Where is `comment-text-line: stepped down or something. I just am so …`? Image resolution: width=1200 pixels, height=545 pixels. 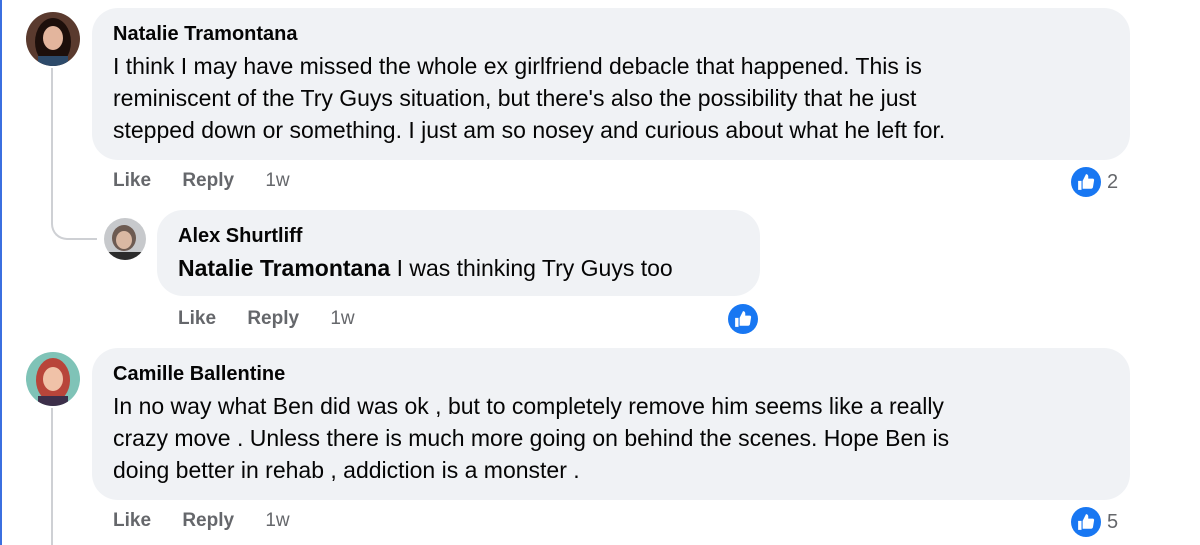 comment-text-line: stepped down or something. I just am so … is located at coordinates (529, 130).